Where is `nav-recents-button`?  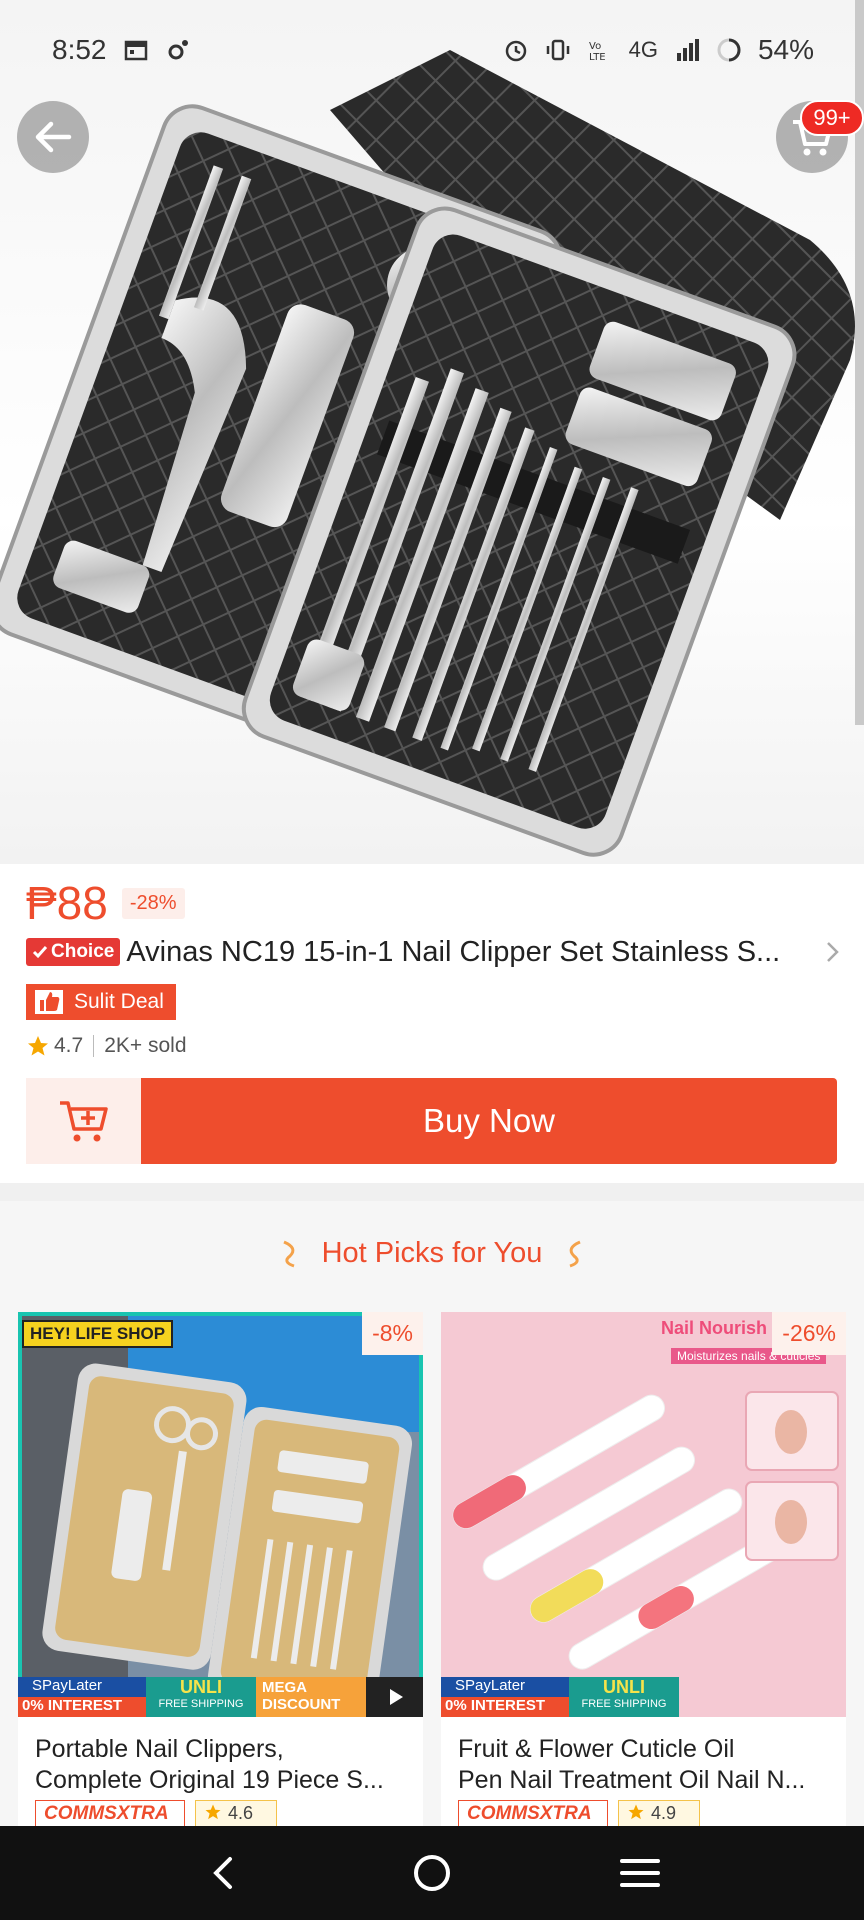
nav-recents-button is located at coordinates (640, 1873).